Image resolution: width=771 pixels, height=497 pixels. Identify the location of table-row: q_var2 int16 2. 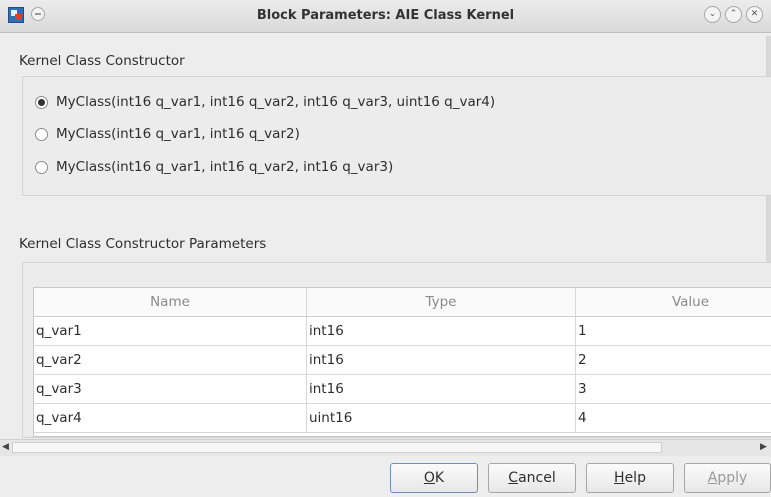
(402, 360).